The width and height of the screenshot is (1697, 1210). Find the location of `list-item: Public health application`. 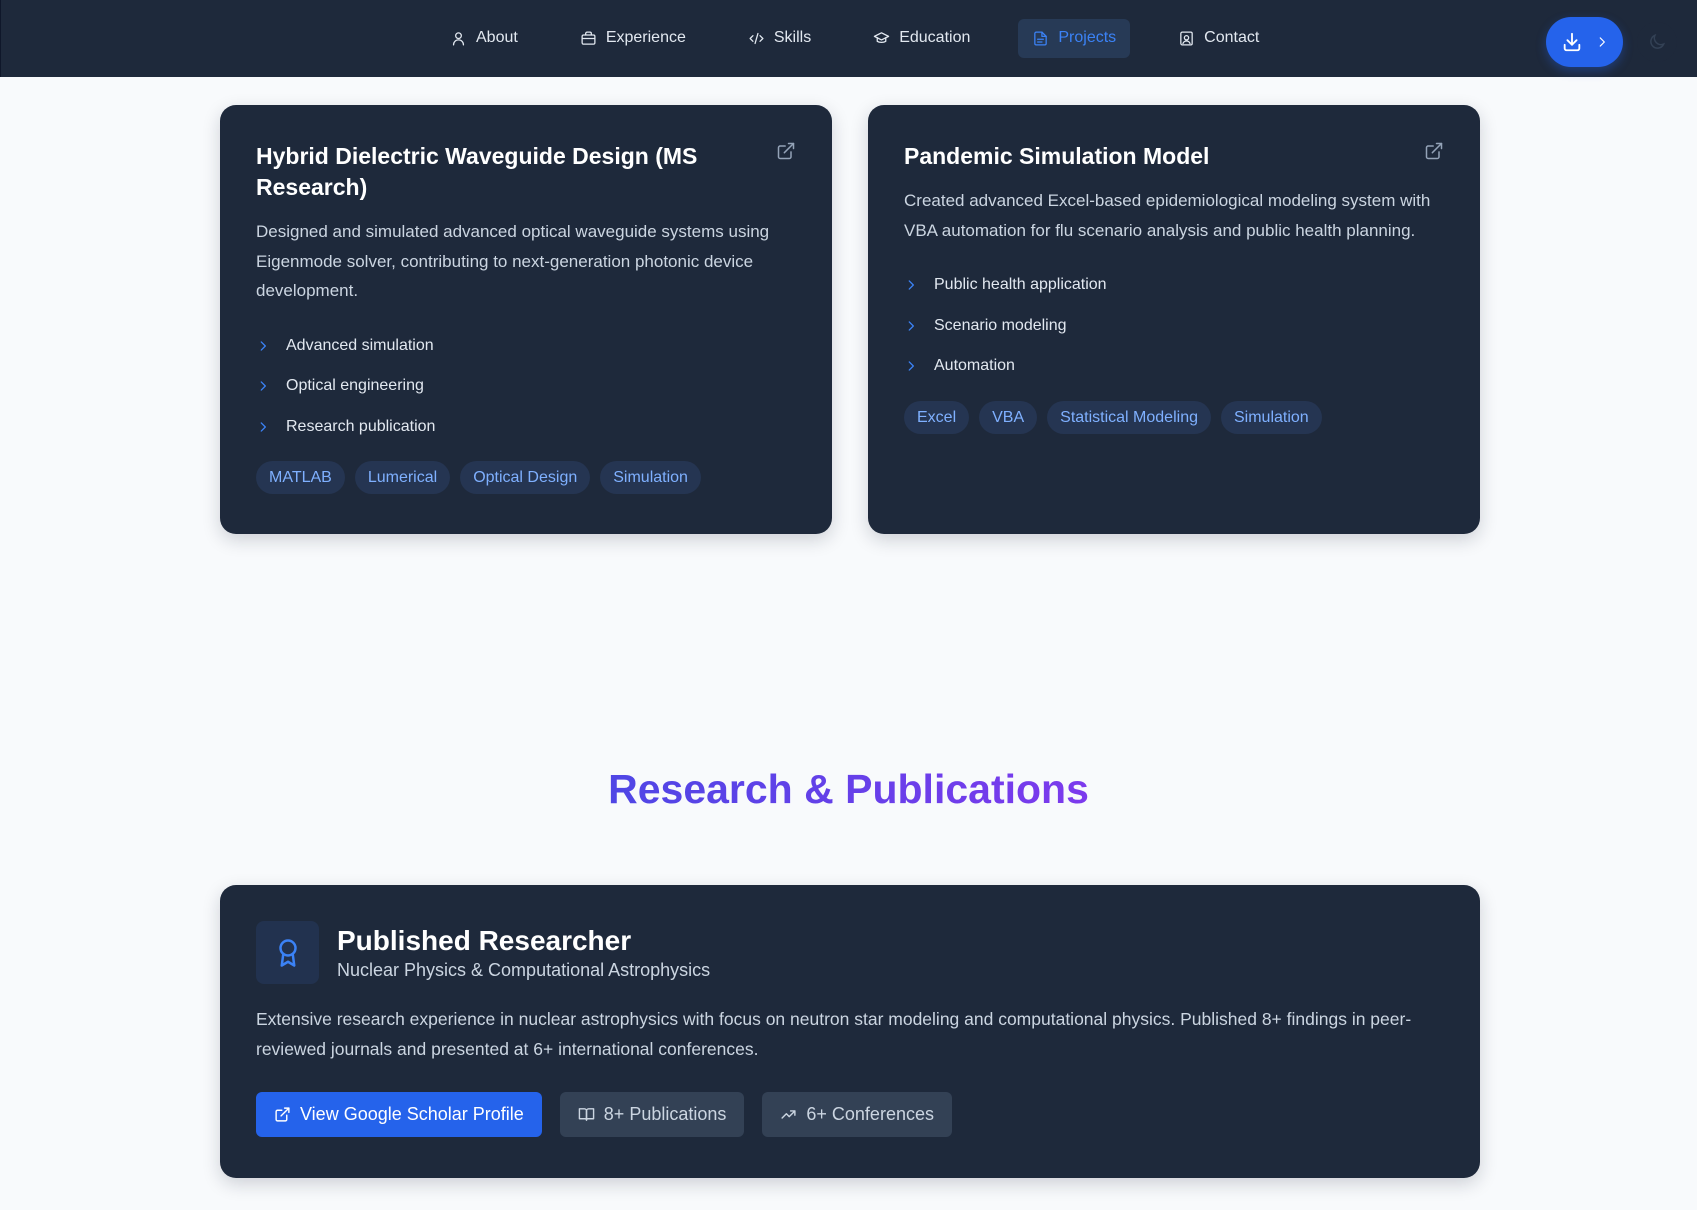

list-item: Public health application is located at coordinates (1174, 285).